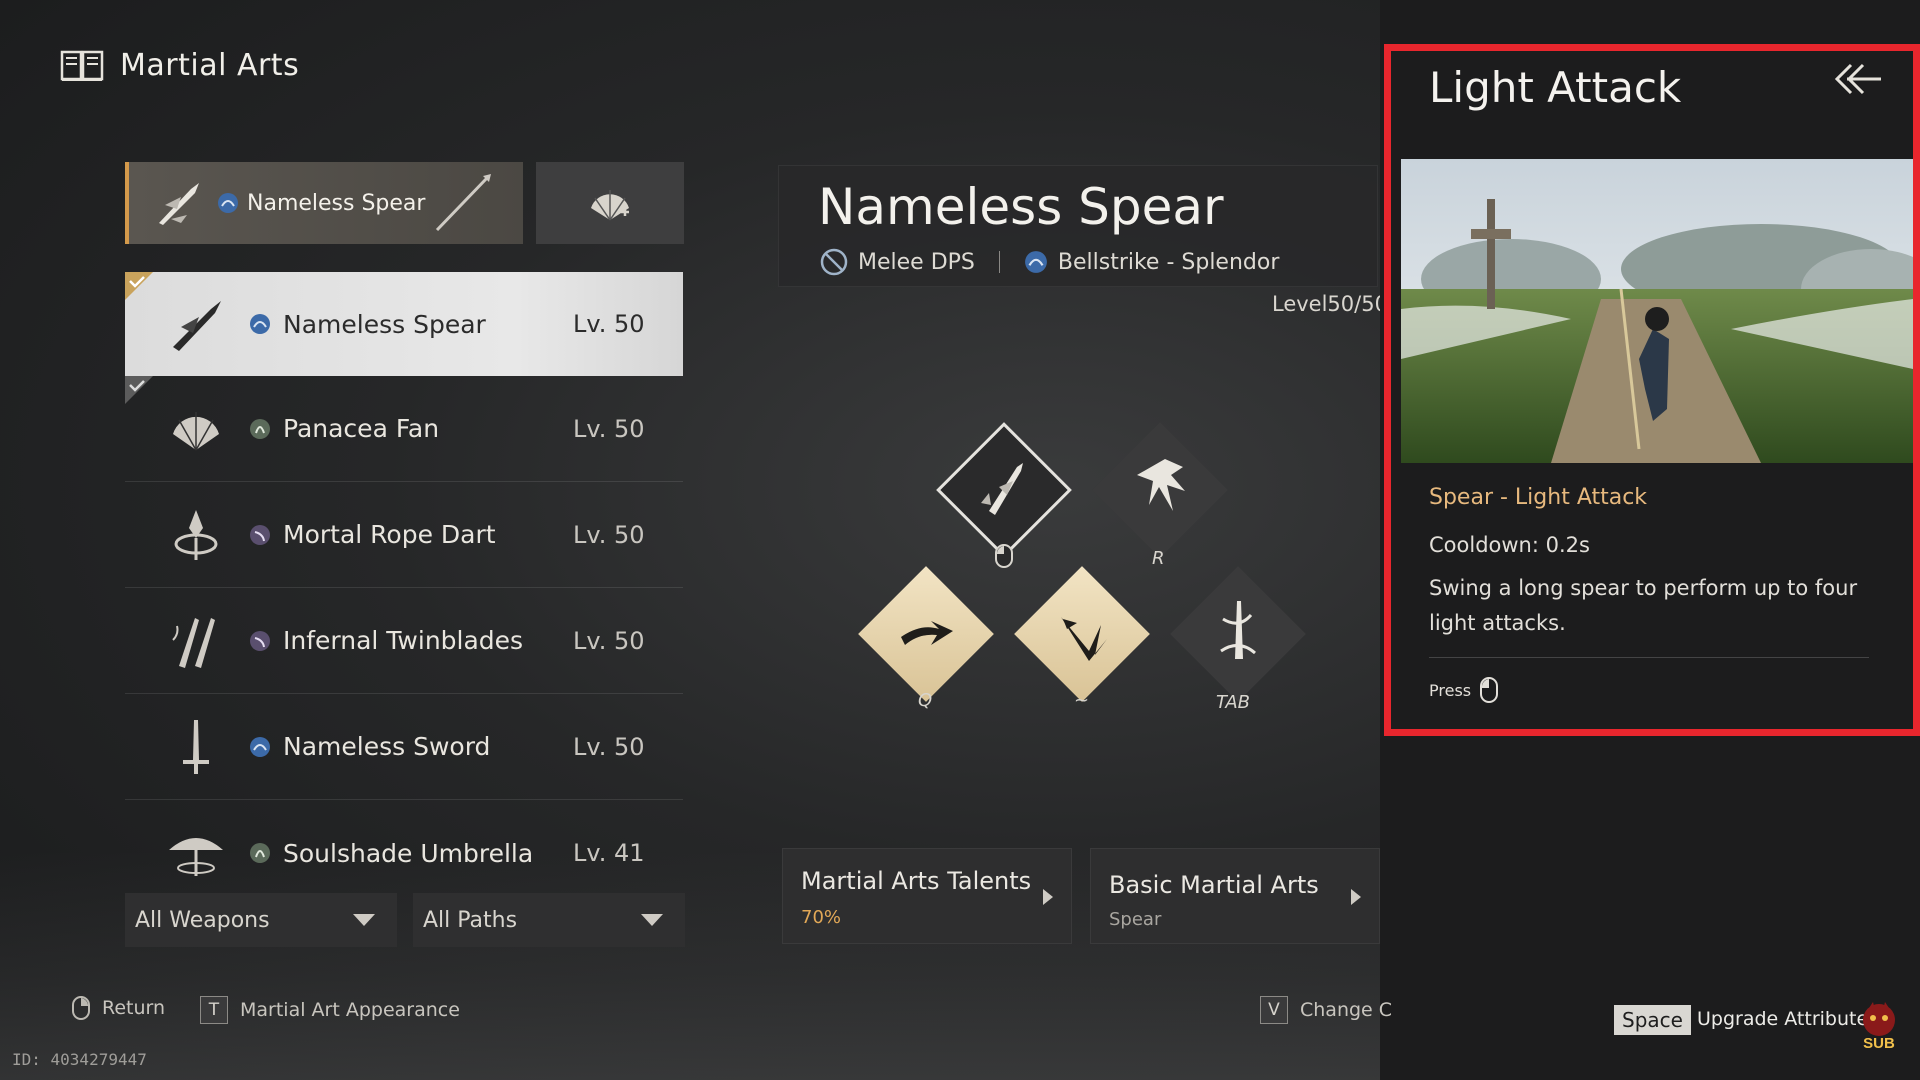 The height and width of the screenshot is (1080, 1920). What do you see at coordinates (1787, 1019) in the screenshot?
I see `upgrade-attributes-button: Upgrade Attributes` at bounding box center [1787, 1019].